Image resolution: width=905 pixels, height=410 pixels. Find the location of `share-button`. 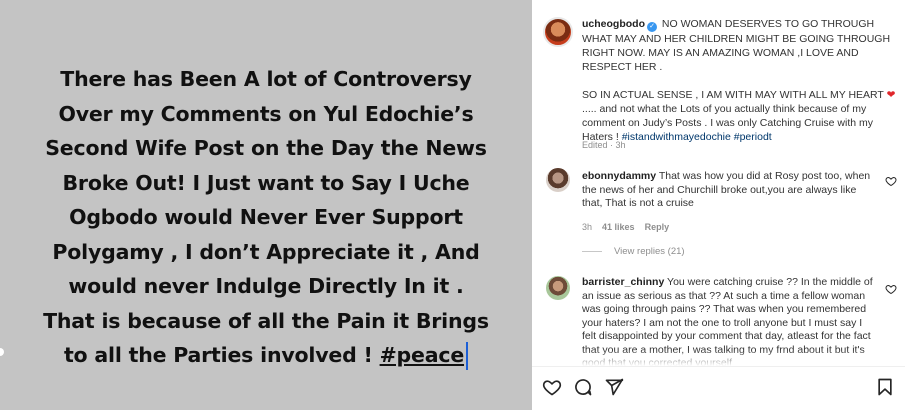

share-button is located at coordinates (614, 387).